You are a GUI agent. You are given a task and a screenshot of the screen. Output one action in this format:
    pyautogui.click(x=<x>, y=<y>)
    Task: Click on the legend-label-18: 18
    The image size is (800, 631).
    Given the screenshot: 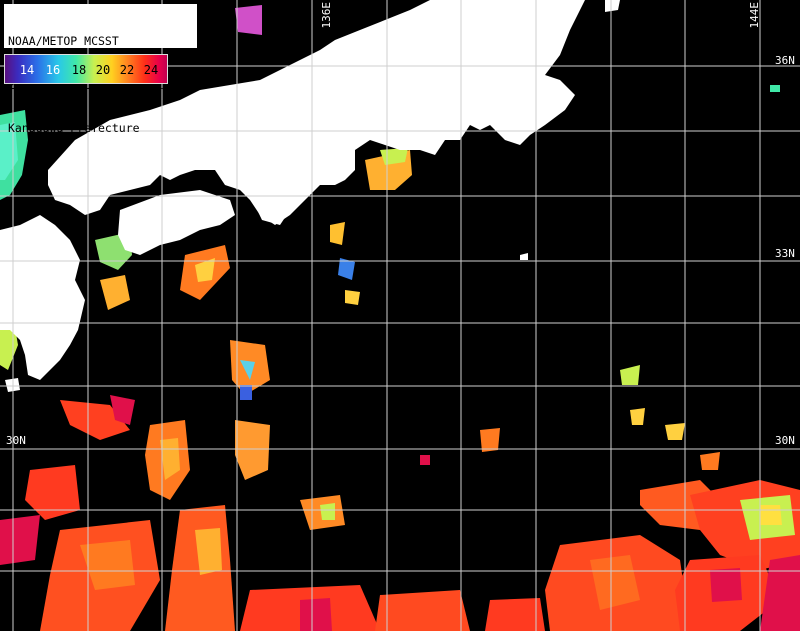 What is the action you would take?
    pyautogui.click(x=79, y=70)
    